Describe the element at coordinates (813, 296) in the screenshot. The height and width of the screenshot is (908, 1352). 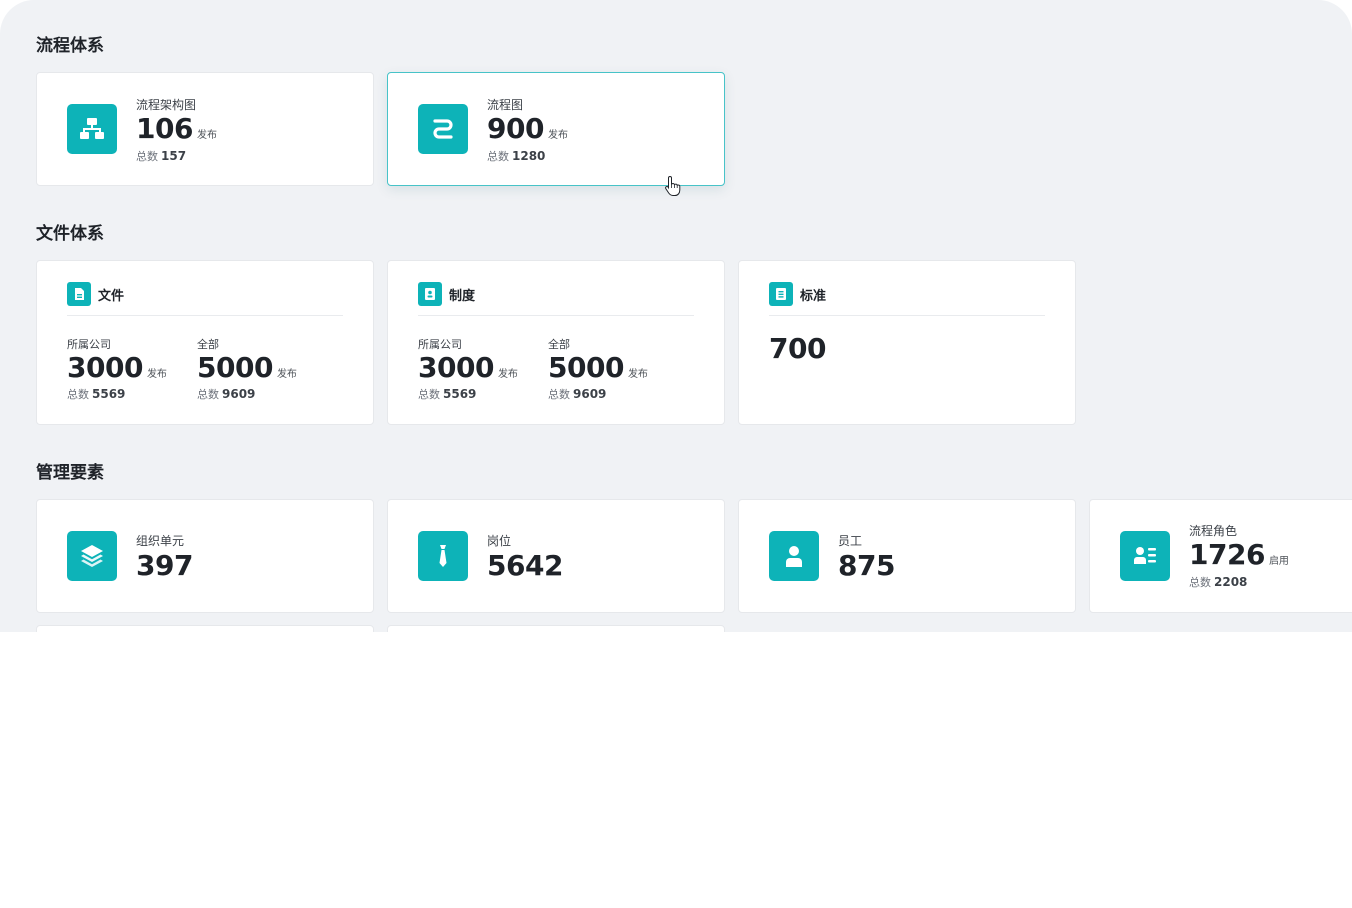
I see `card-title: 标准` at that location.